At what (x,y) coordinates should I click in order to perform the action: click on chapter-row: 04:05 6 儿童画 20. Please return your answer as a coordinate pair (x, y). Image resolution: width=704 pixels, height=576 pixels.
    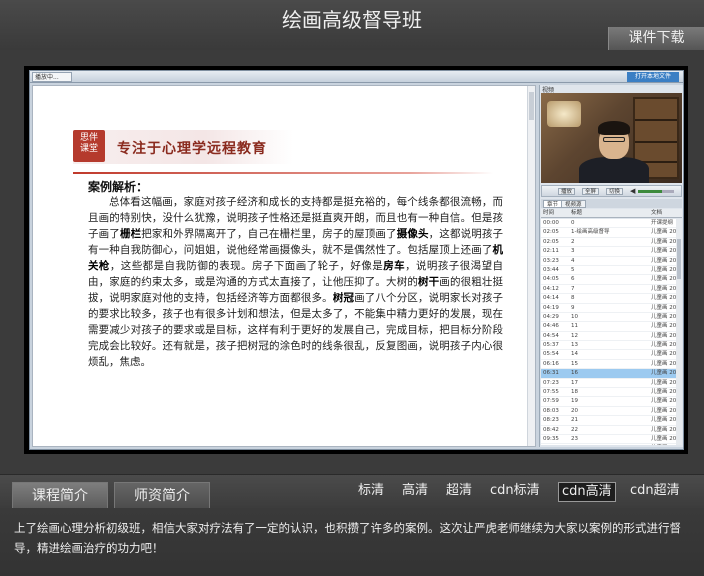
    Looking at the image, I should click on (608, 280).